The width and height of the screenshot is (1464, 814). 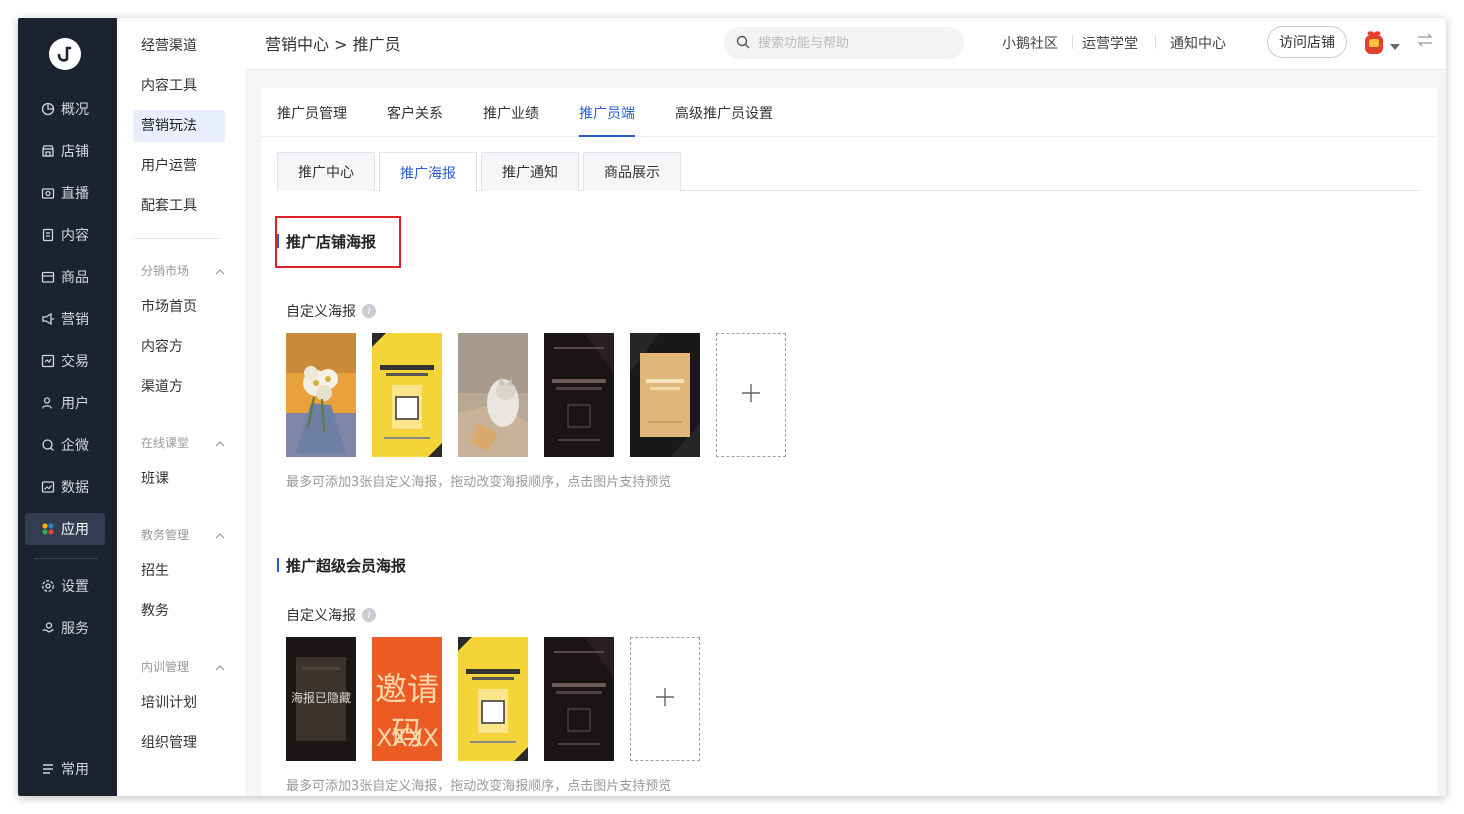 I want to click on link-community: 小鹅社区, so click(x=1030, y=43).